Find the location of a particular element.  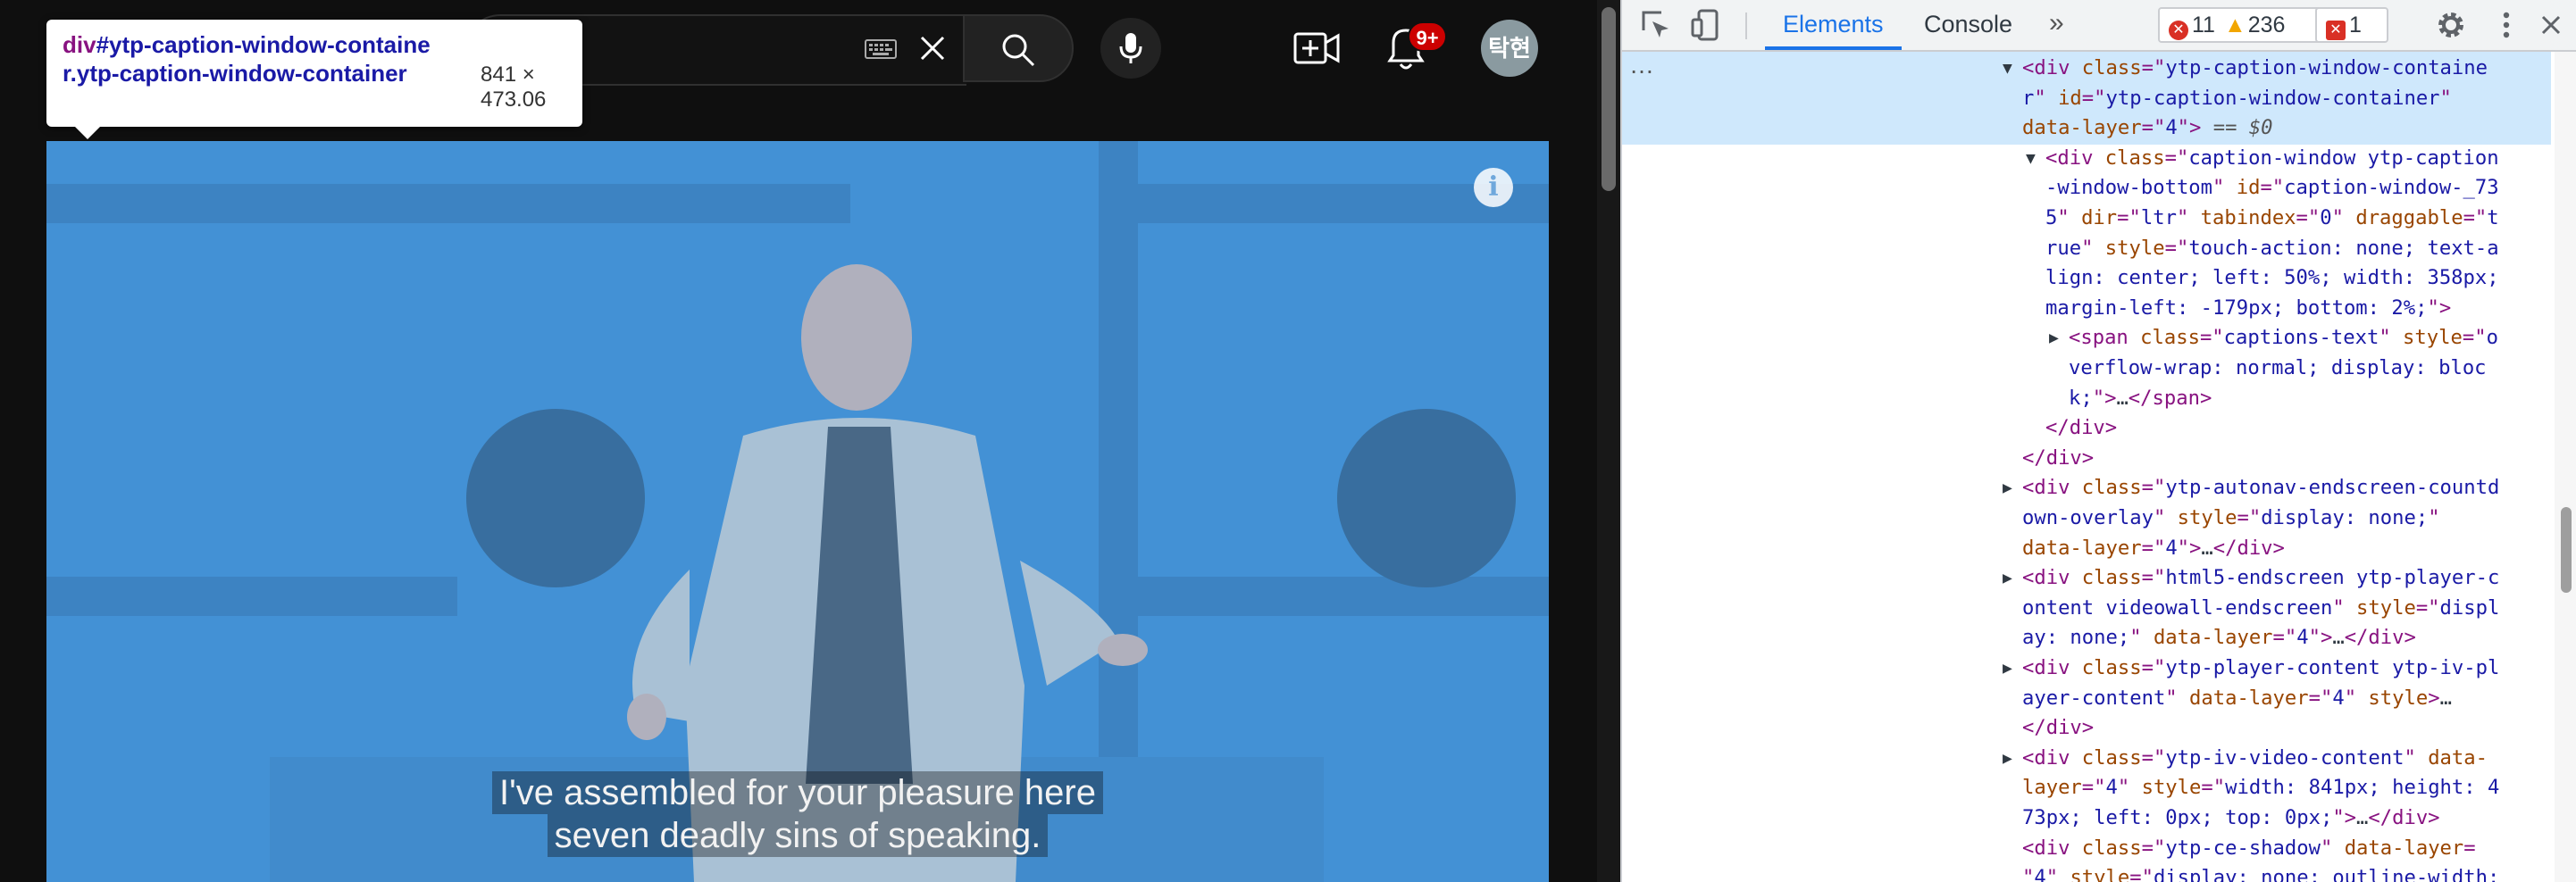

dom-line: 73px; left: 0px; top: 0px;">…</div> is located at coordinates (2231, 819).